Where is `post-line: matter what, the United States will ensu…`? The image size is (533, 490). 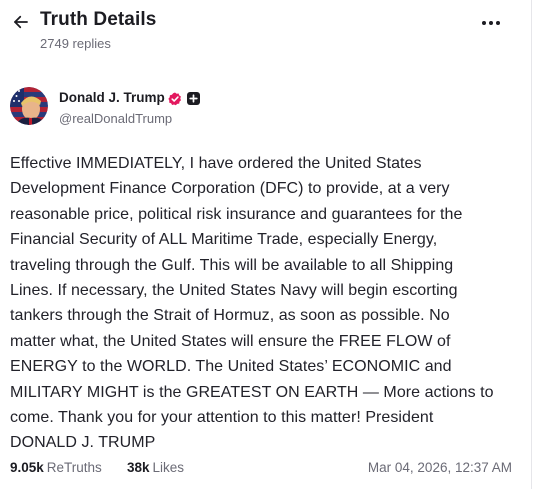
post-line: matter what, the United States will ensu… is located at coordinates (230, 341).